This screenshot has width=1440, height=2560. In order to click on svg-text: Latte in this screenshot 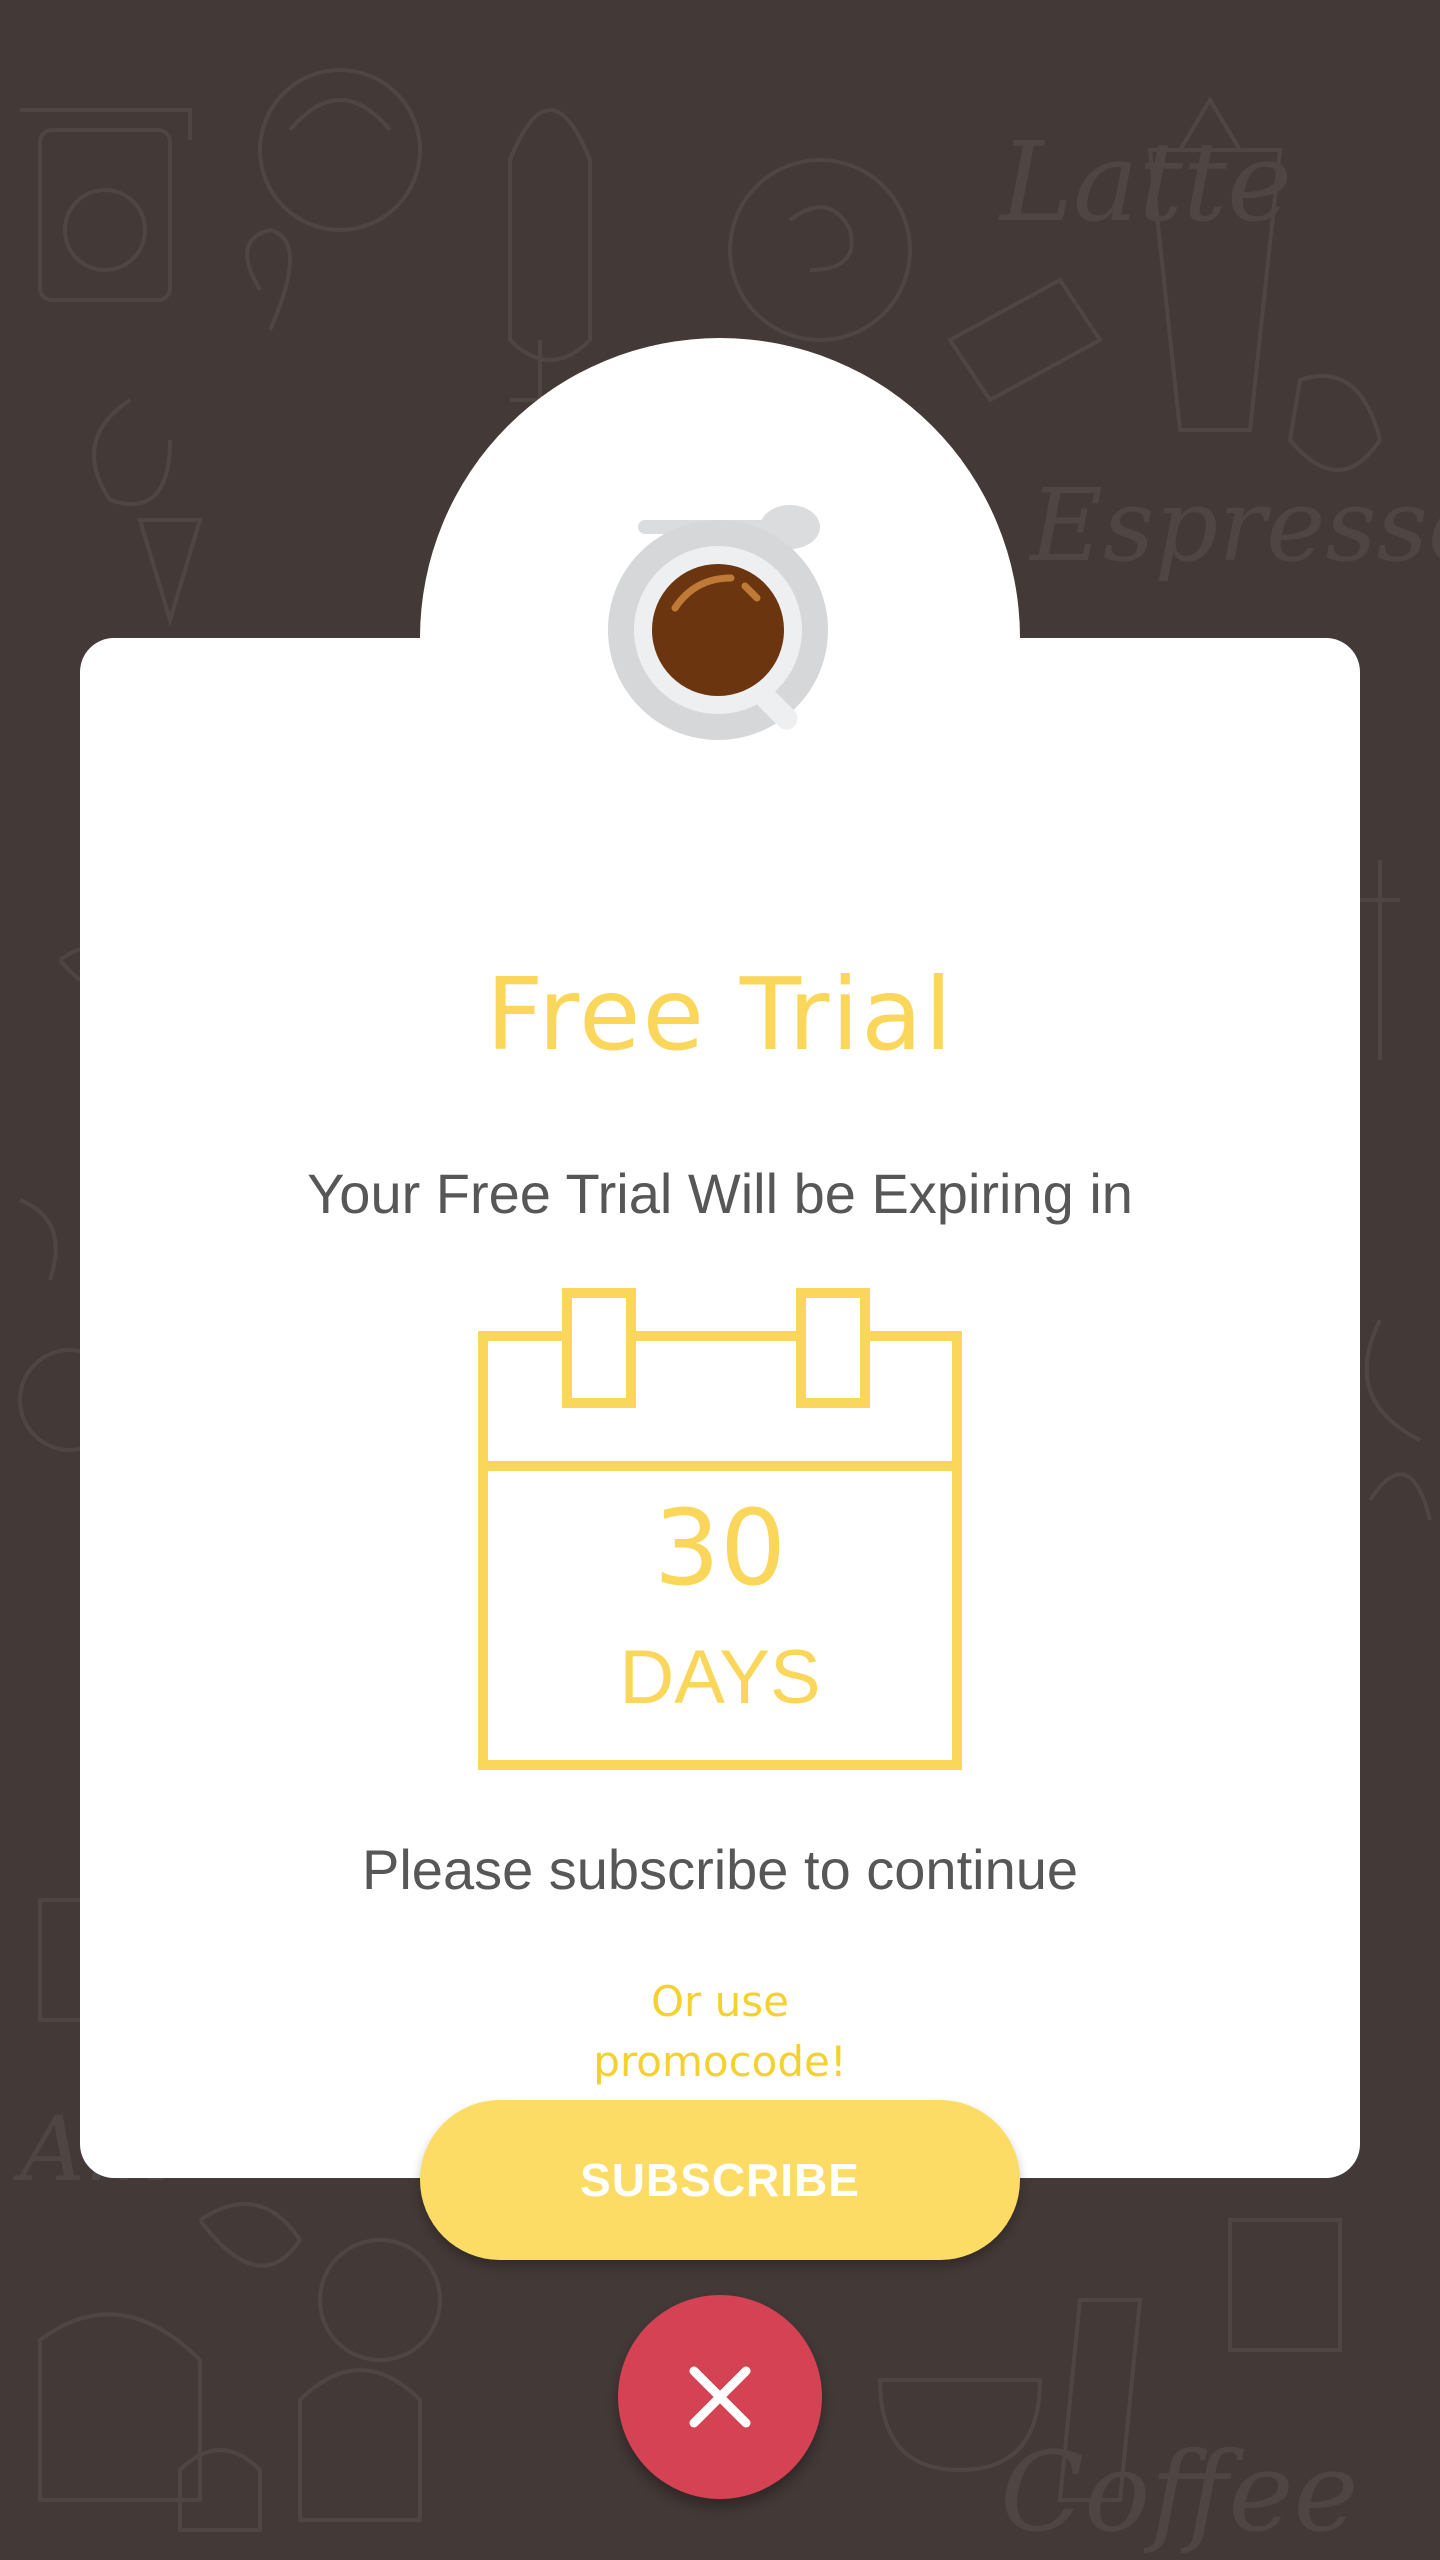, I will do `click(1145, 182)`.